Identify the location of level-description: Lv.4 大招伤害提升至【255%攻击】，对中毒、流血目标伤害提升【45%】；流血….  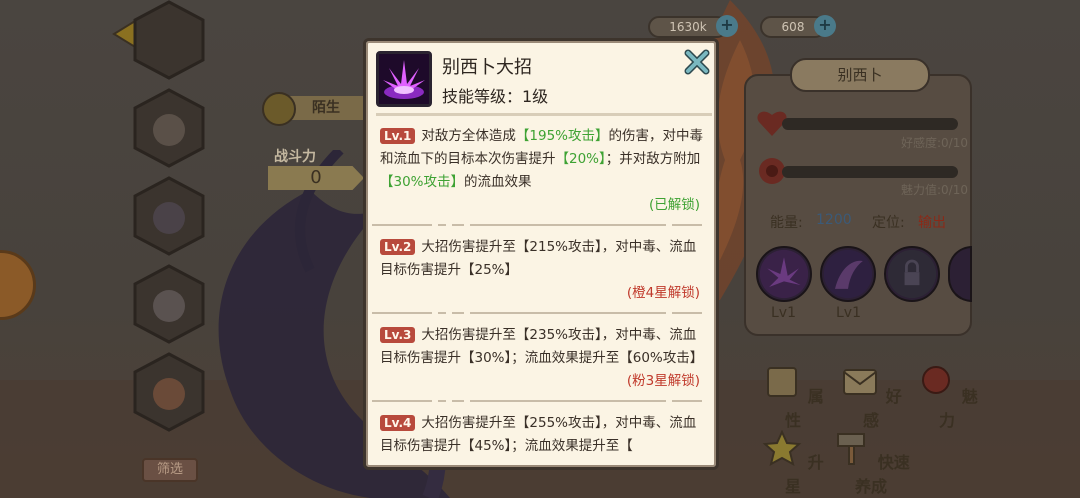
(543, 435).